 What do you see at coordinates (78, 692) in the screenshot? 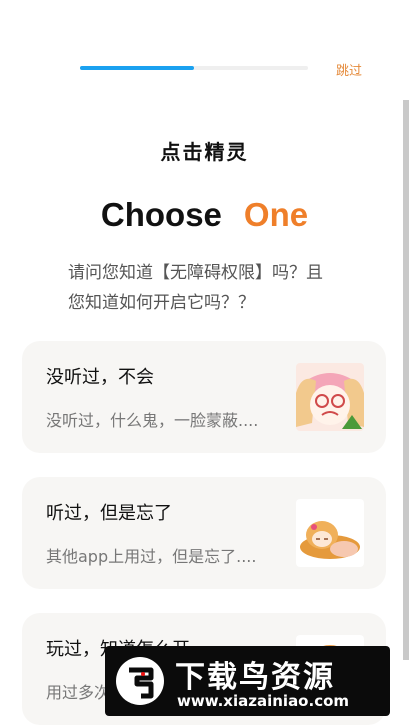
I see `option-description: 用过多次` at bounding box center [78, 692].